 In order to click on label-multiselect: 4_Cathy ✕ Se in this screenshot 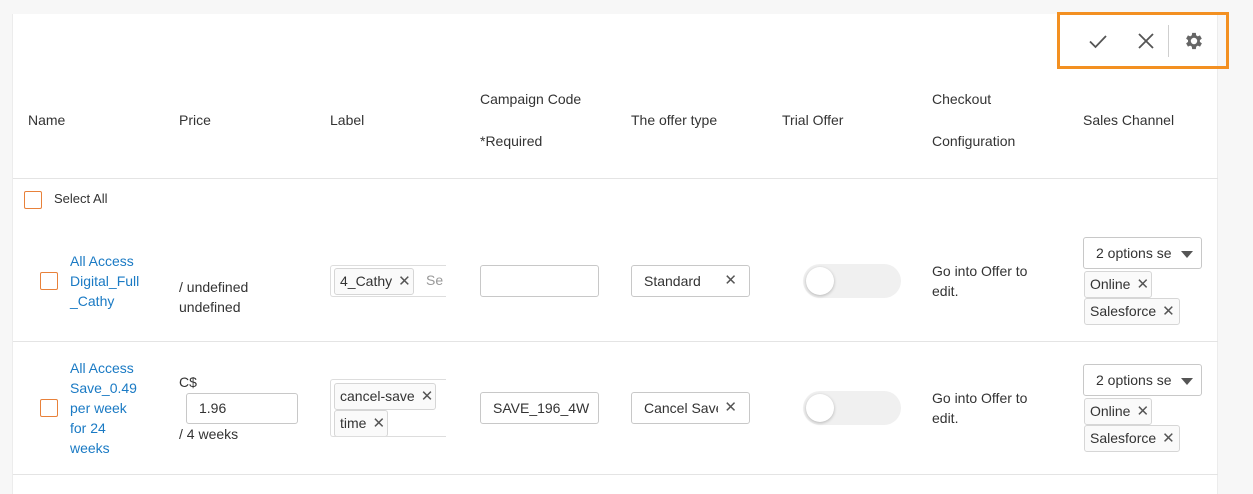, I will do `click(388, 281)`.